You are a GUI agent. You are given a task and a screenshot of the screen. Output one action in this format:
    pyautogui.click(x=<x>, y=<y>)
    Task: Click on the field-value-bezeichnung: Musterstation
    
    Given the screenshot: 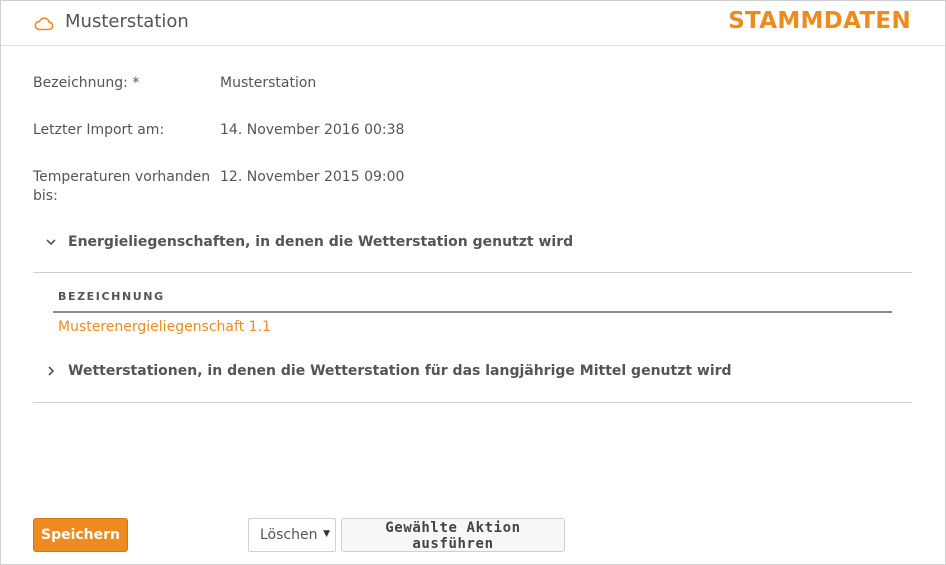 What is the action you would take?
    pyautogui.click(x=268, y=83)
    